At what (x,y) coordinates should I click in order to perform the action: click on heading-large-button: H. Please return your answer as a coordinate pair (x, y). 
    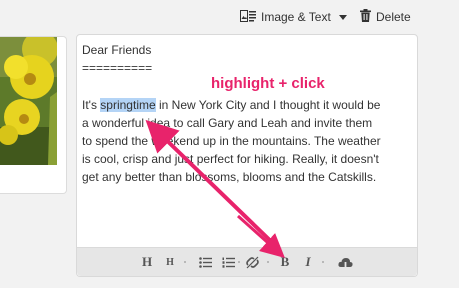
    Looking at the image, I should click on (147, 262).